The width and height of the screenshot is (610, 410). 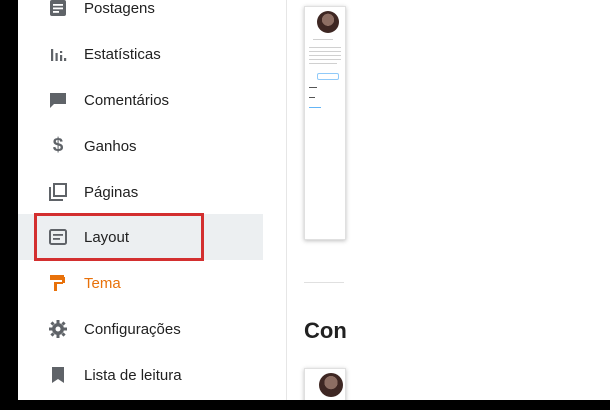 What do you see at coordinates (127, 100) in the screenshot?
I see `sidebar-item-label: Comentários` at bounding box center [127, 100].